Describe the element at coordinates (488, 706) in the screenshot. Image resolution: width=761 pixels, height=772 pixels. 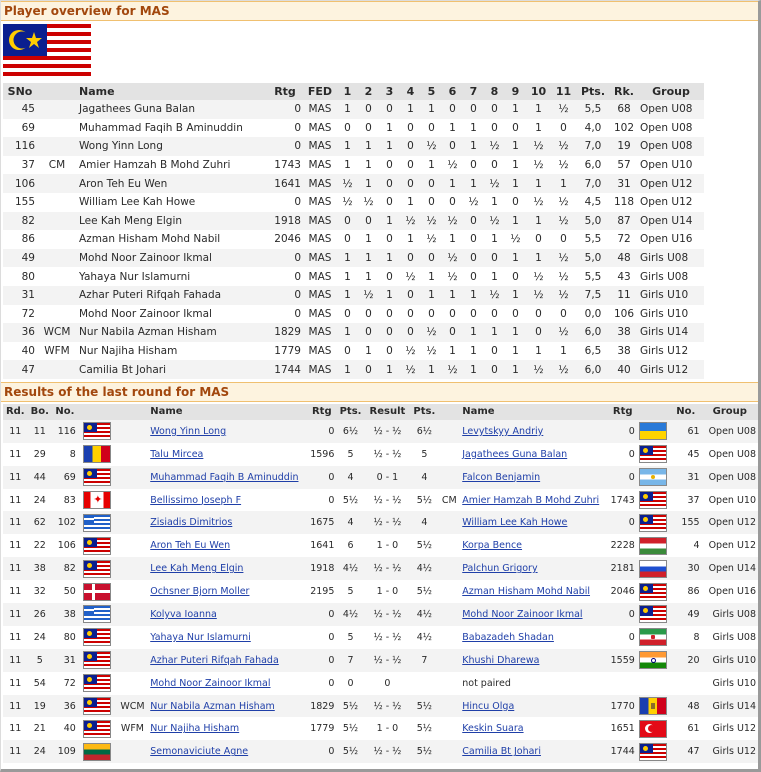
I see `opponent-link: Hincu Olga` at that location.